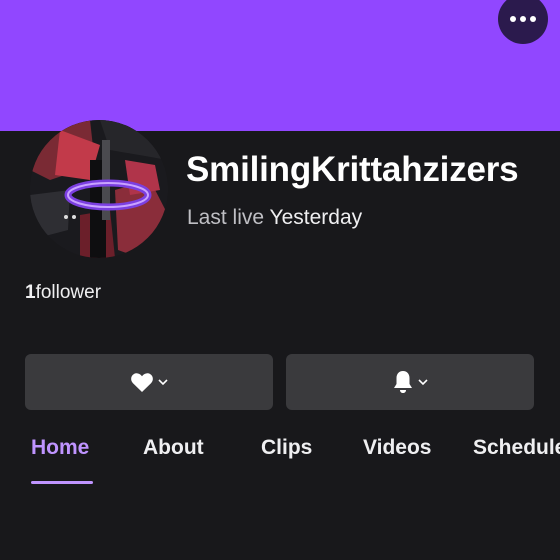  Describe the element at coordinates (403, 382) in the screenshot. I see `bell-icon` at that location.